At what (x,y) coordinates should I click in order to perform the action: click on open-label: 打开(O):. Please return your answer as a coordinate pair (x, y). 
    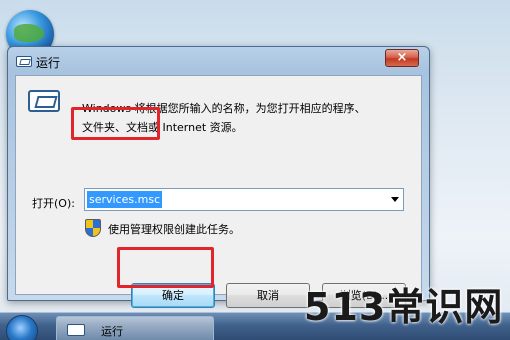
    Looking at the image, I should click on (53, 203).